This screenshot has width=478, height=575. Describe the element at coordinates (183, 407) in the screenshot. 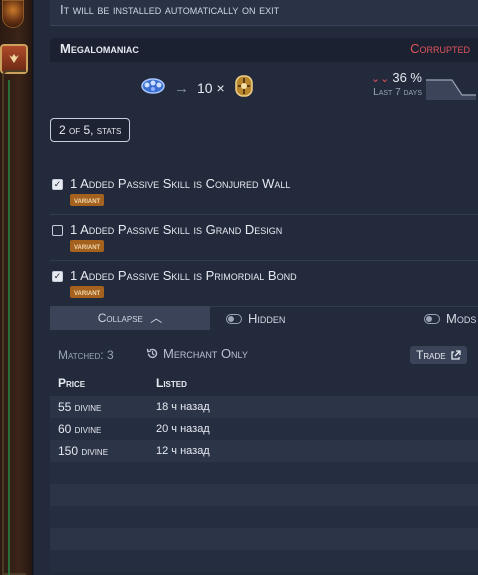

I see `listed-cell: 18 ч назад` at that location.